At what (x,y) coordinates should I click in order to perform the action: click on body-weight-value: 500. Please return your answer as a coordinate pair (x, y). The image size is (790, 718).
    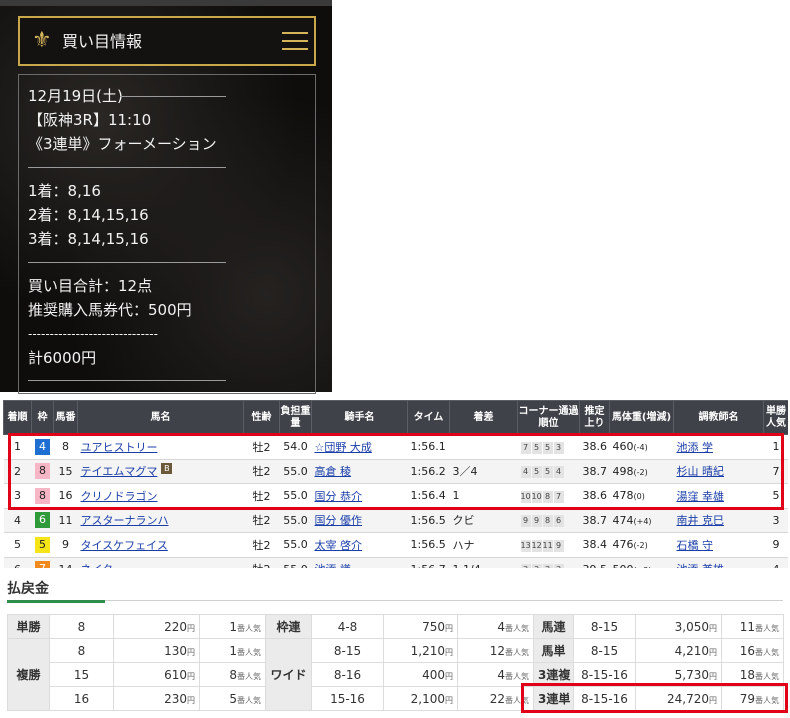
    Looking at the image, I should click on (623, 565).